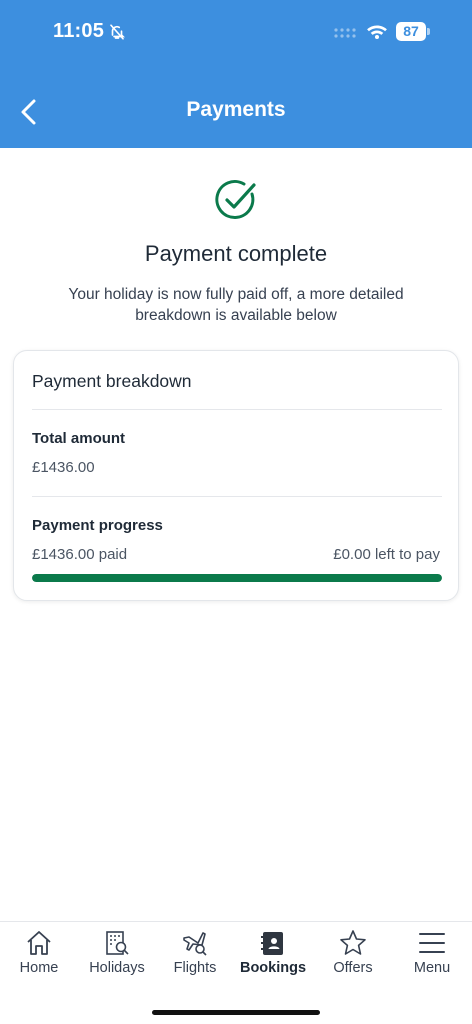 The width and height of the screenshot is (472, 1024). Describe the element at coordinates (79, 31) in the screenshot. I see `status-time: 11:05` at that location.